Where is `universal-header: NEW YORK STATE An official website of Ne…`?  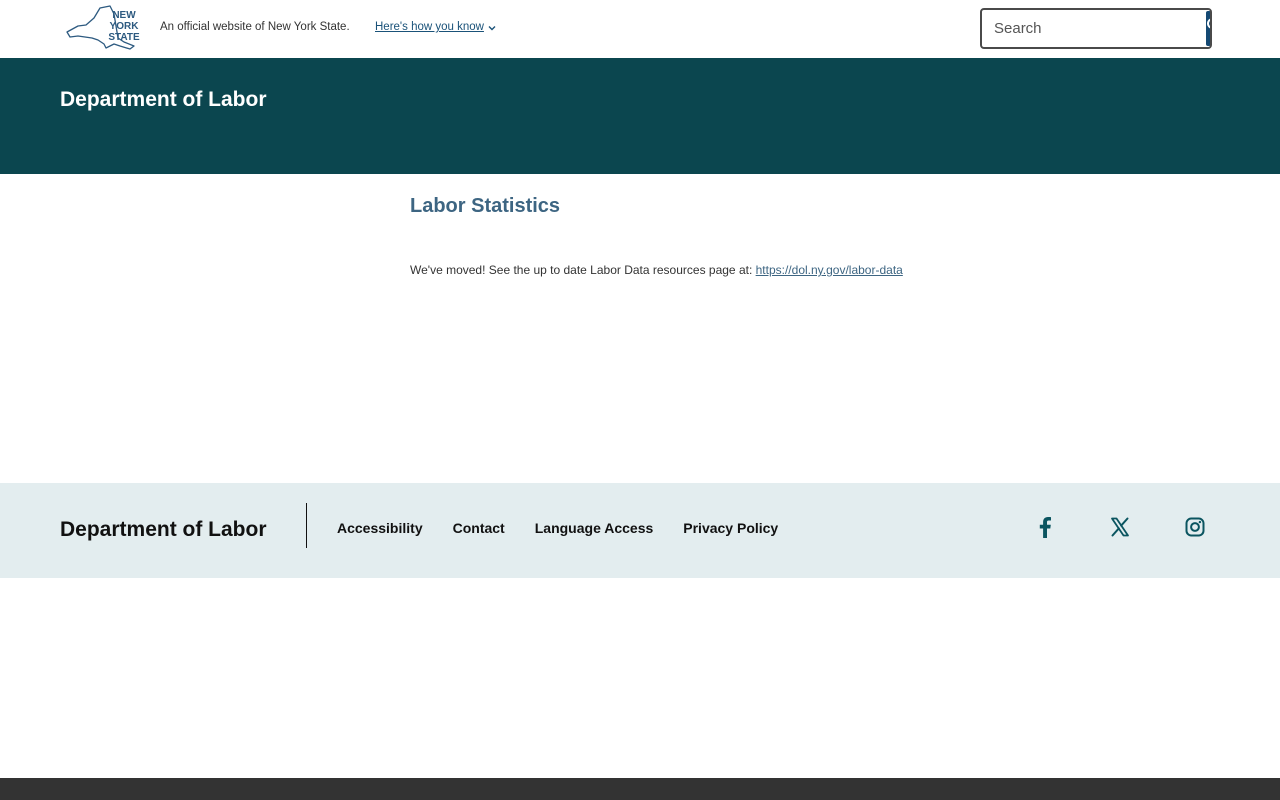
universal-header: NEW YORK STATE An official website of Ne… is located at coordinates (640, 29).